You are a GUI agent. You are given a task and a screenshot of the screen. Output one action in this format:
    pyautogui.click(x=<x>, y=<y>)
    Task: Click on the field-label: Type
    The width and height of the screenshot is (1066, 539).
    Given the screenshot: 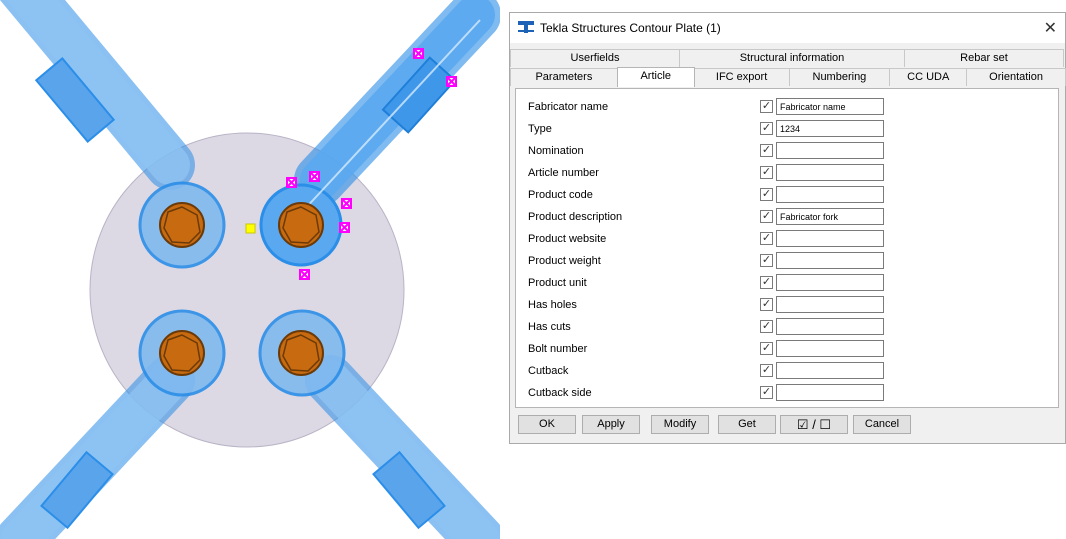 What is the action you would take?
    pyautogui.click(x=540, y=129)
    